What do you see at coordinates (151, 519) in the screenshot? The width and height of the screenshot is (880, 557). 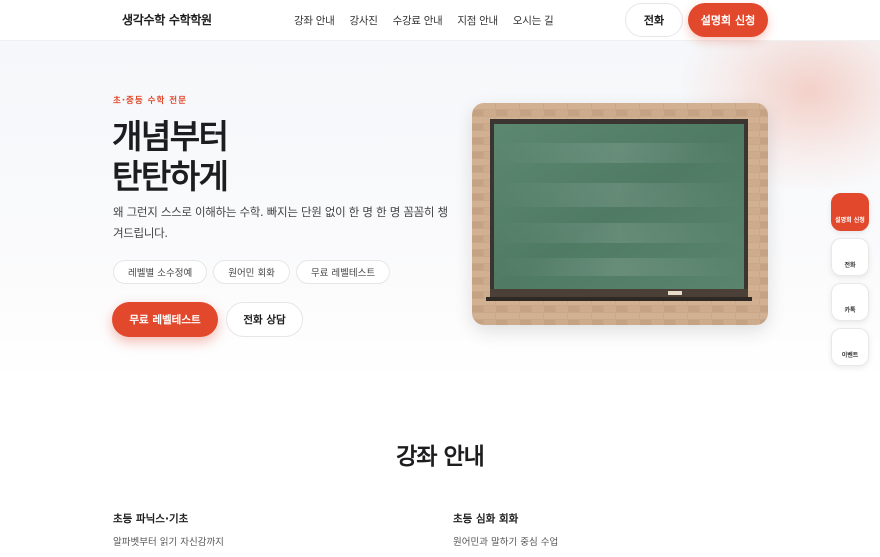 I see `course-name: 초등 파닉스·기초` at bounding box center [151, 519].